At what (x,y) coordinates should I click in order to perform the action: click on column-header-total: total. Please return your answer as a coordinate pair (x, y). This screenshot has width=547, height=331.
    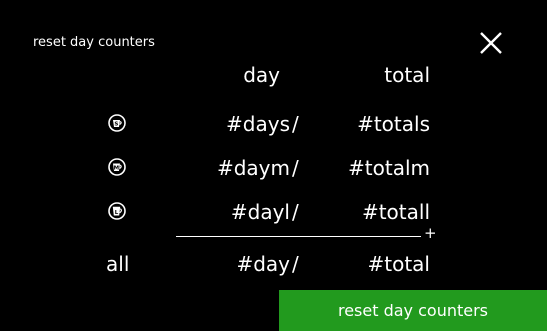
    Looking at the image, I should click on (407, 75).